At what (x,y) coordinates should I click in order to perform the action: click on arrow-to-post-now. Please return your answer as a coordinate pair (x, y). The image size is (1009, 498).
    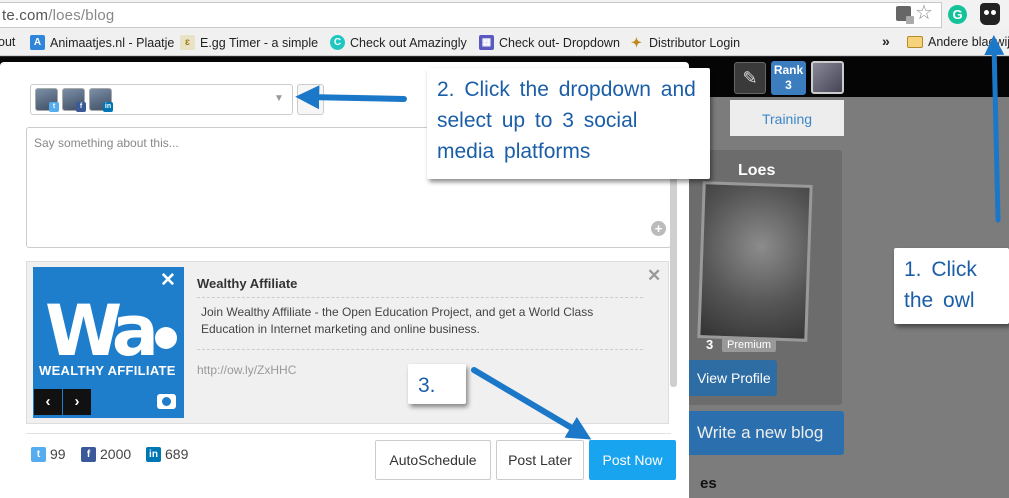
    Looking at the image, I should click on (531, 403).